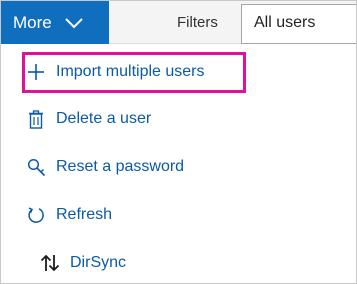  What do you see at coordinates (104, 118) in the screenshot?
I see `menu-item-label: Delete a user` at bounding box center [104, 118].